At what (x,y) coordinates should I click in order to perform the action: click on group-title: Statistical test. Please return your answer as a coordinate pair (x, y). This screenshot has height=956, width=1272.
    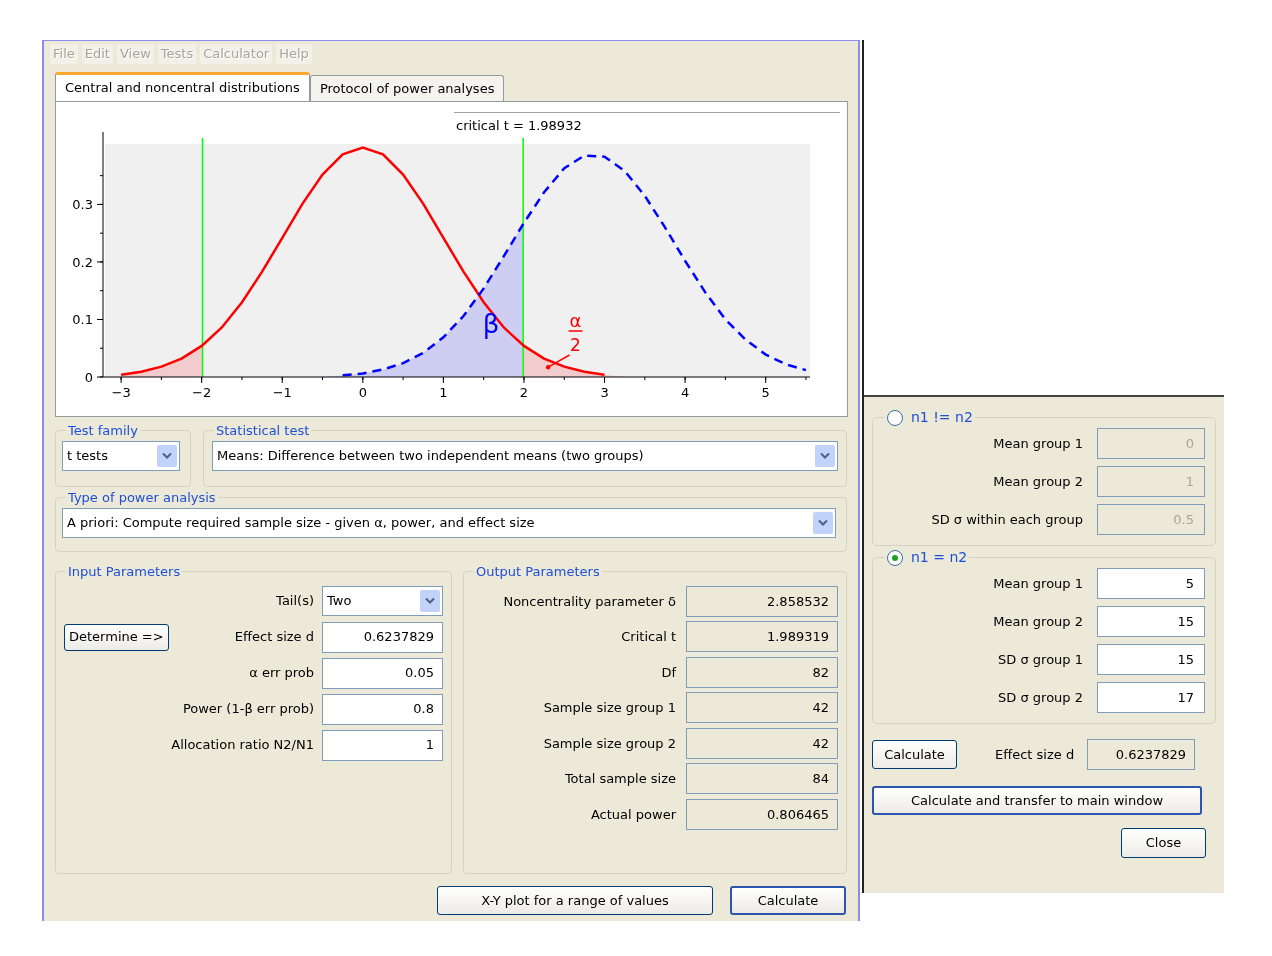
    Looking at the image, I should click on (263, 431).